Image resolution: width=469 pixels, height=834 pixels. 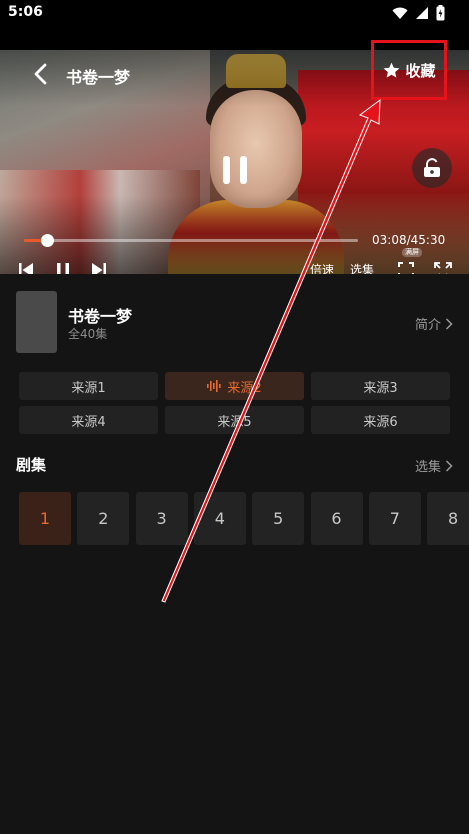 I want to click on episode-list: 12345678, so click(x=244, y=518).